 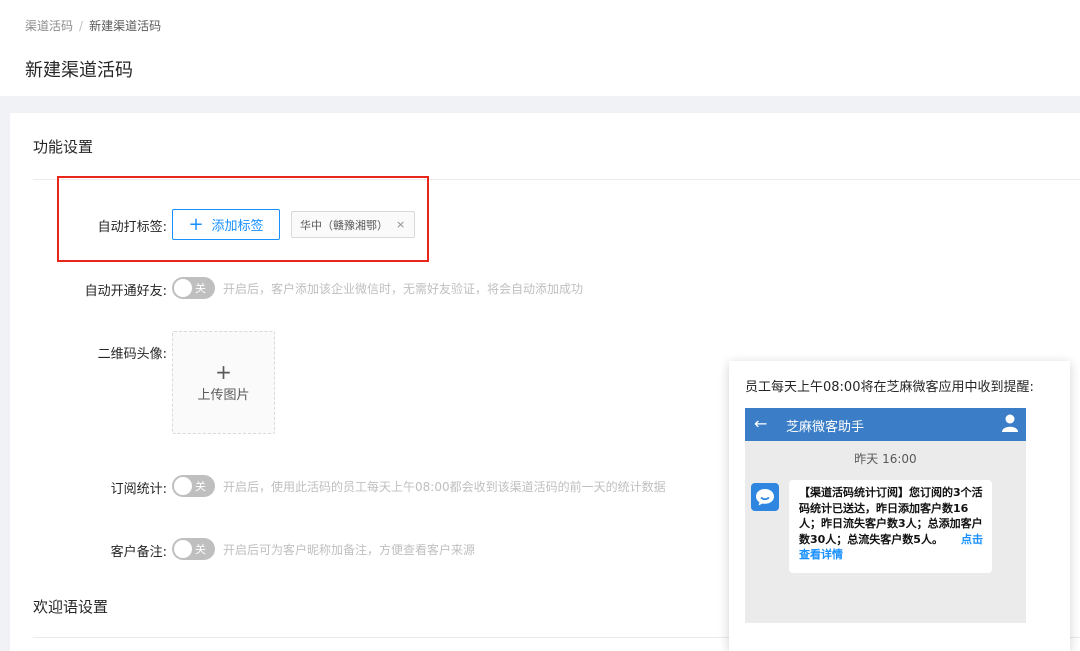 What do you see at coordinates (344, 225) in the screenshot?
I see `tag-label: 华中（赣豫湘鄂）` at bounding box center [344, 225].